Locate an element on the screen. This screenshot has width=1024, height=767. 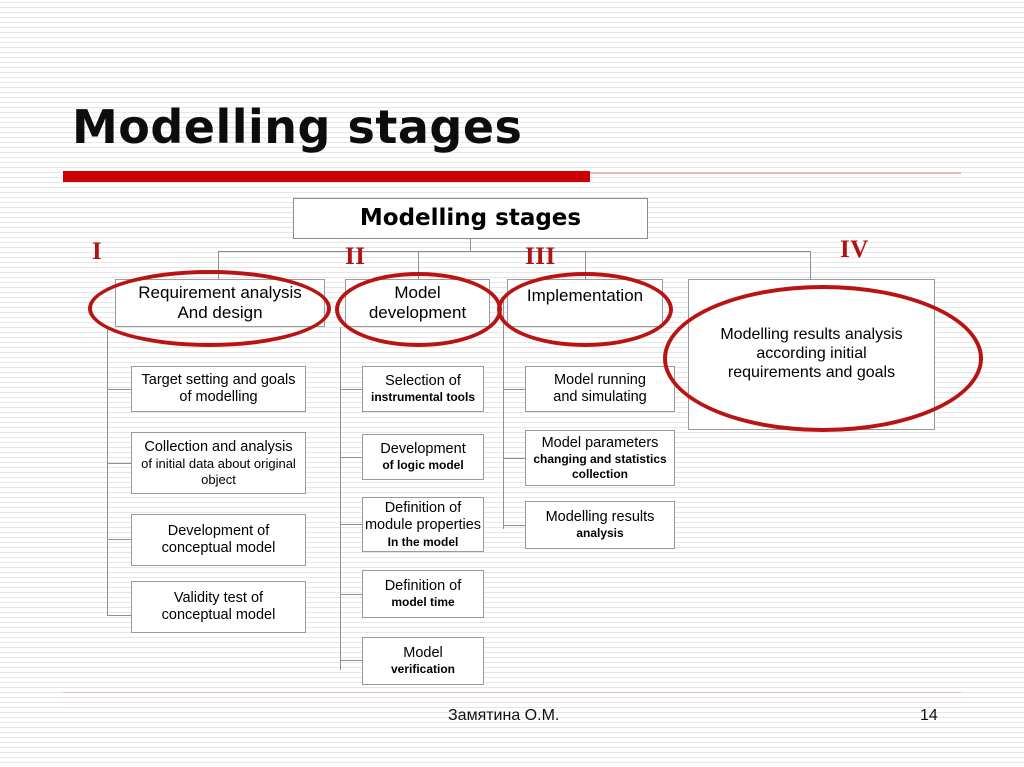
leaf-line1: Selection of is located at coordinates (423, 381).